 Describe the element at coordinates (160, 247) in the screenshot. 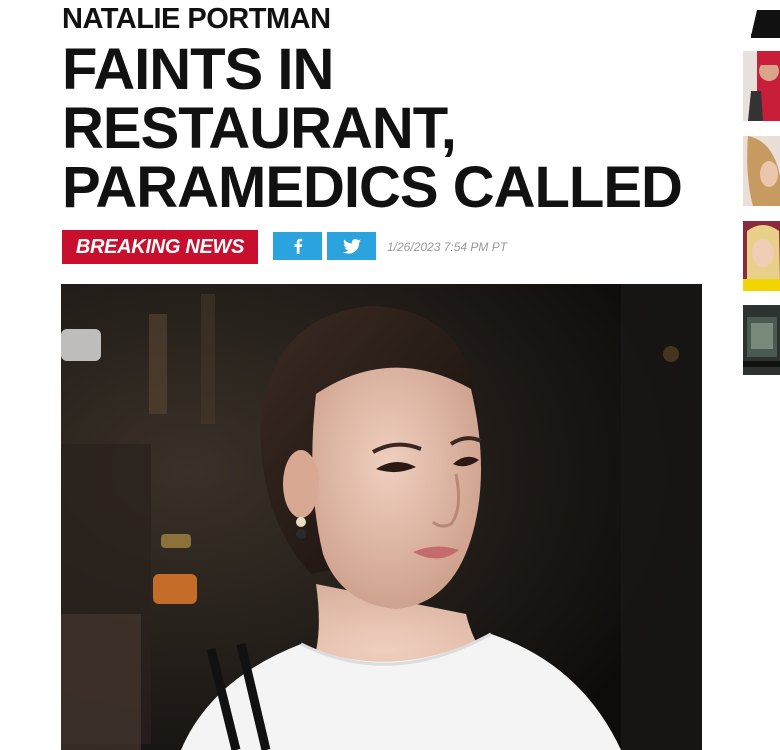

I see `breaking-news-badge: BREAKING NEWS` at that location.